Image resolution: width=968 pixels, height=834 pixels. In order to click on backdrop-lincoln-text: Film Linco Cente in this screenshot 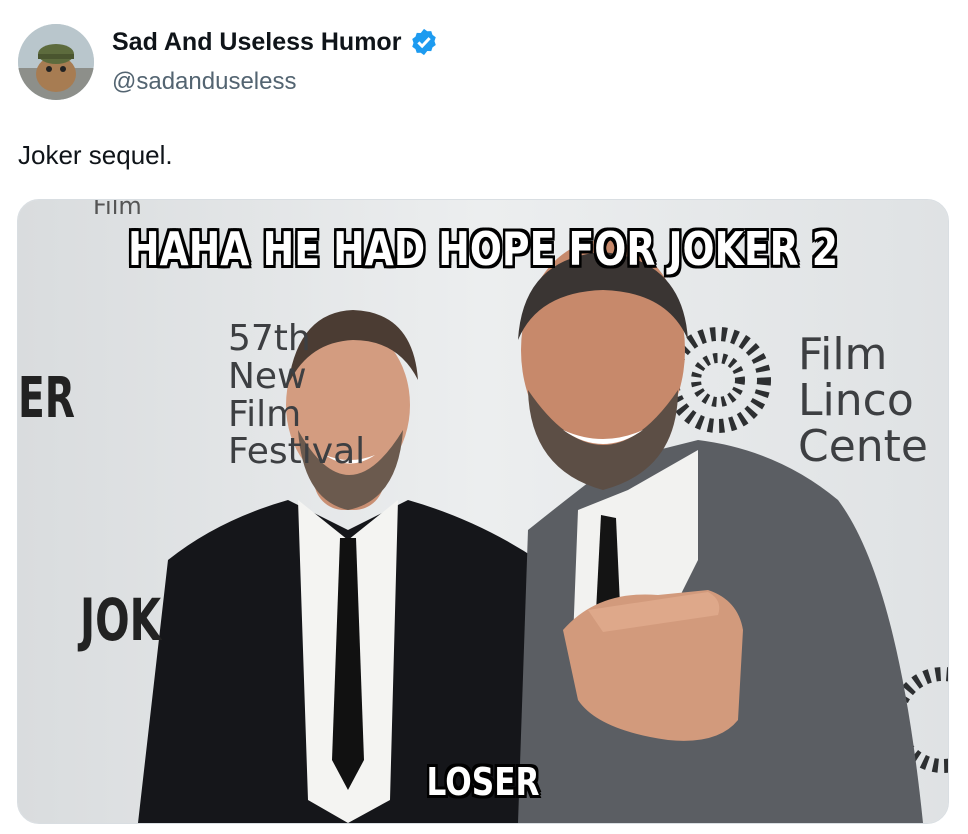, I will do `click(863, 401)`.